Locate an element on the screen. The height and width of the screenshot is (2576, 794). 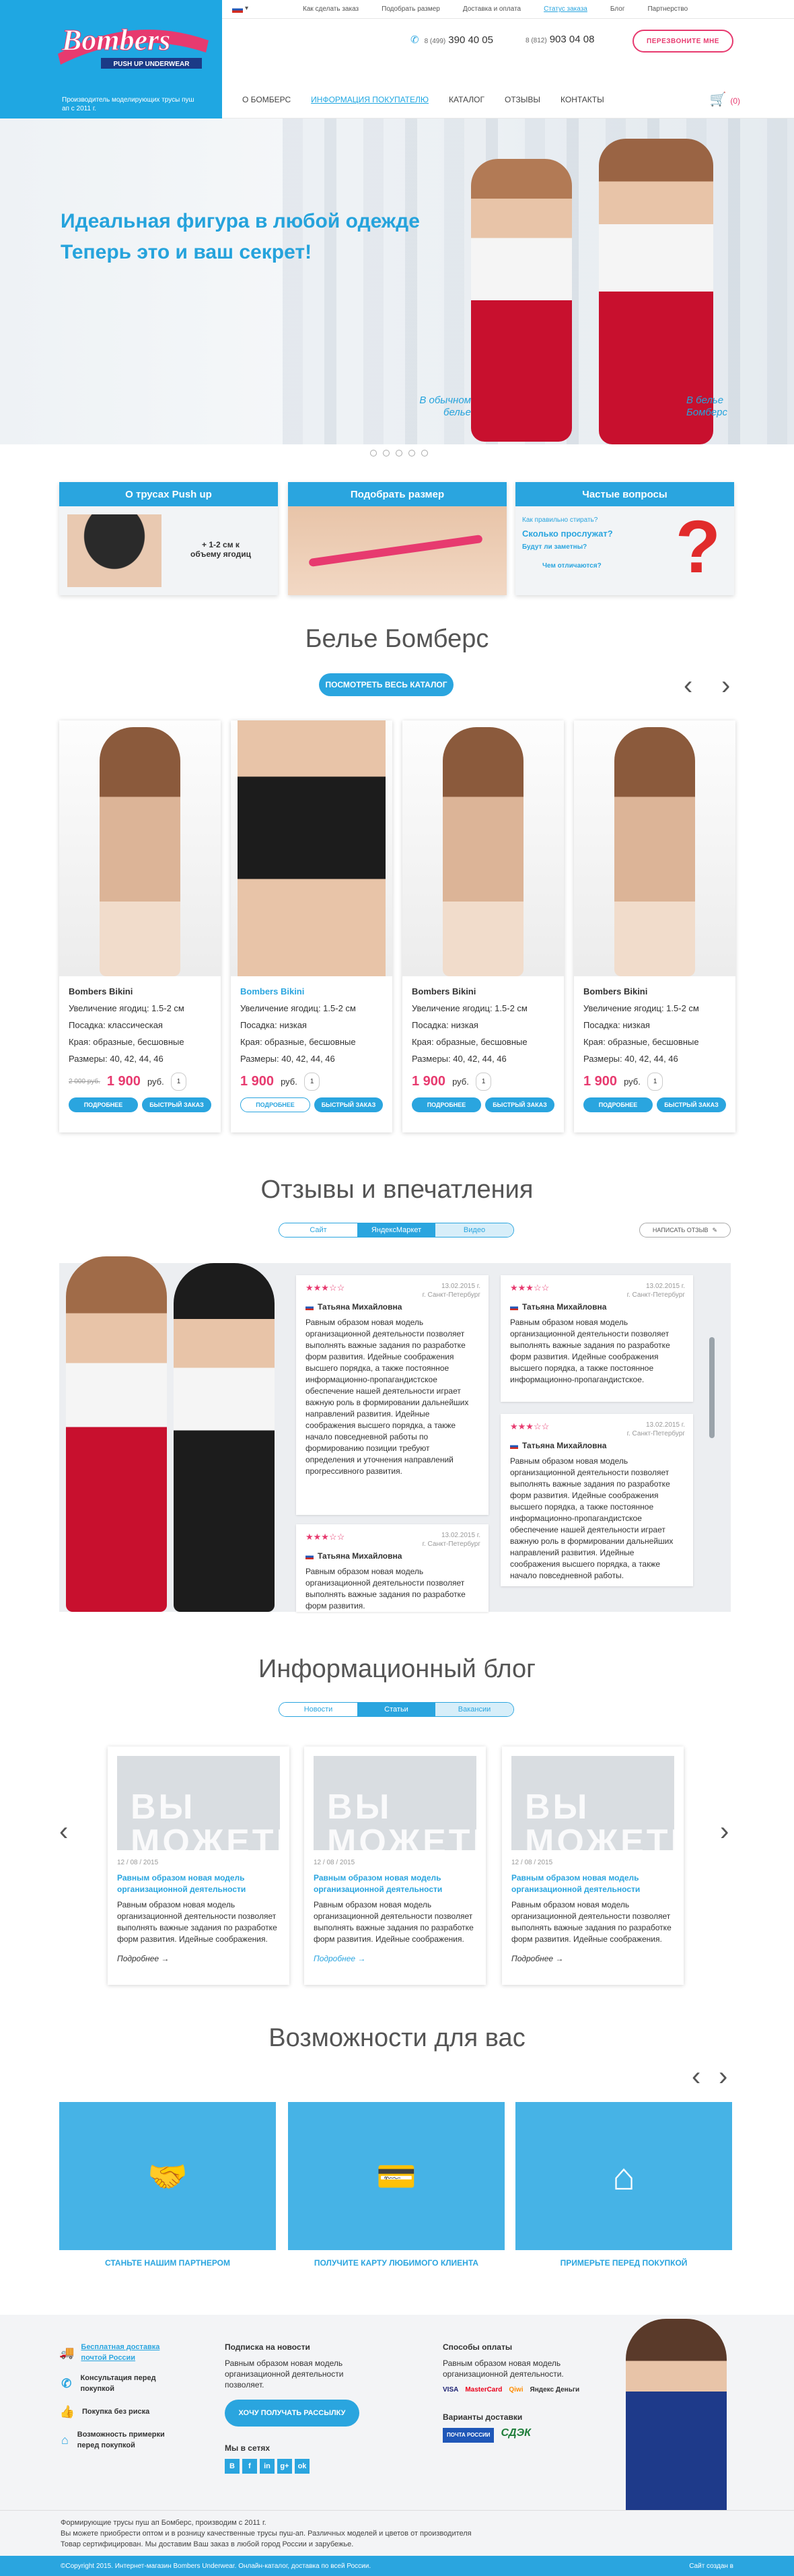
vk-icon: В is located at coordinates (232, 2466).